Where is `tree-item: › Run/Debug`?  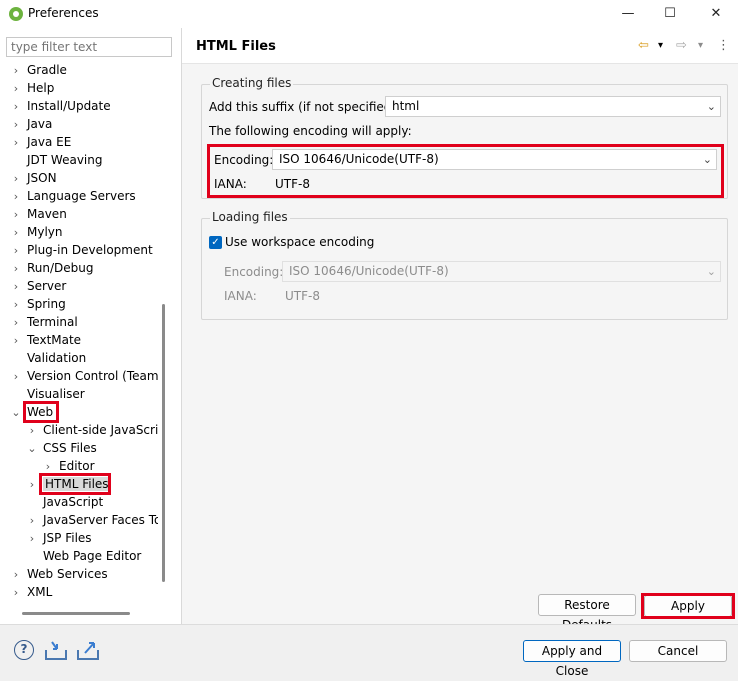 tree-item: › Run/Debug is located at coordinates (52, 268).